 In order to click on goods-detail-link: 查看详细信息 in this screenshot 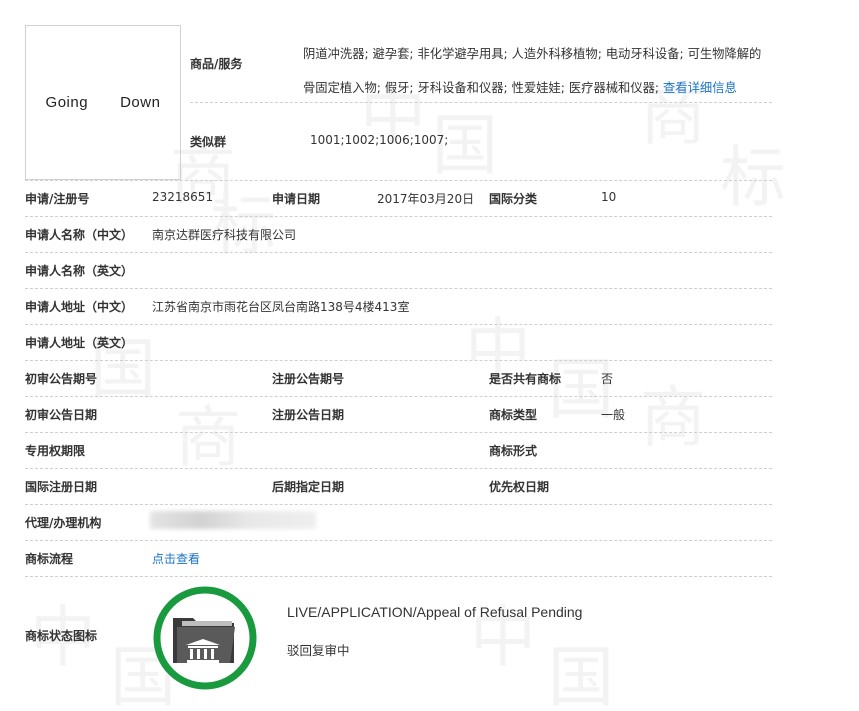, I will do `click(700, 88)`.